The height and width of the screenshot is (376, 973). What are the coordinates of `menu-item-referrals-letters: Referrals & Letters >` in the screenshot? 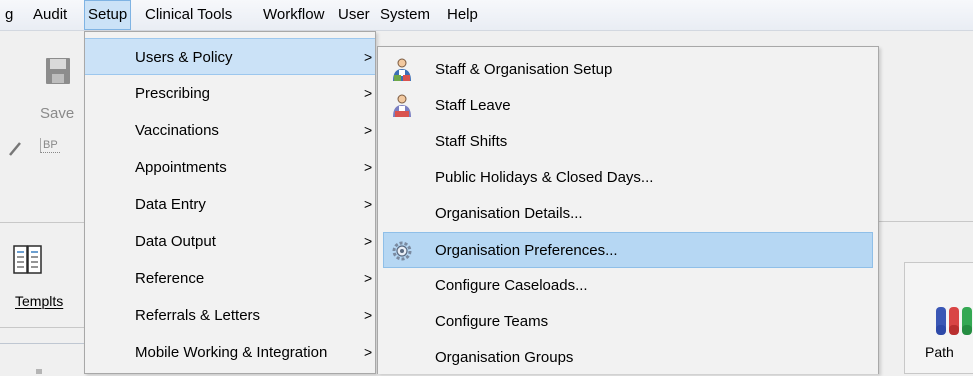 It's located at (230, 315).